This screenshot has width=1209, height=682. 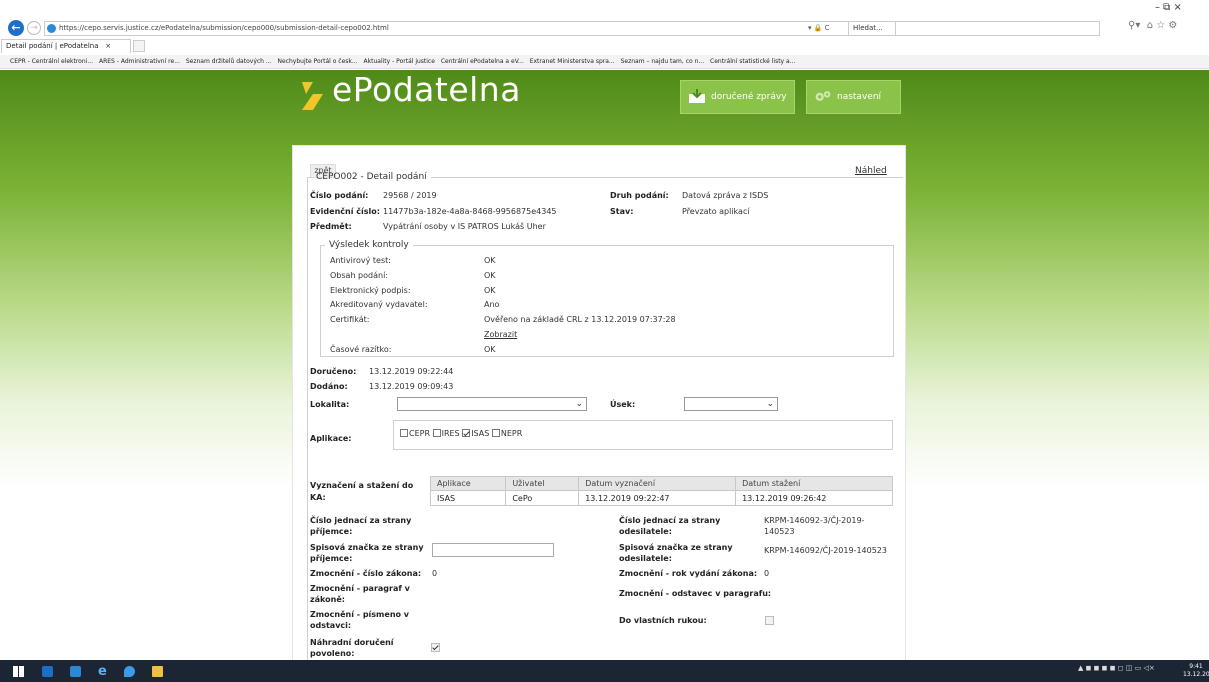 What do you see at coordinates (47, 671) in the screenshot?
I see `outlook-icon` at bounding box center [47, 671].